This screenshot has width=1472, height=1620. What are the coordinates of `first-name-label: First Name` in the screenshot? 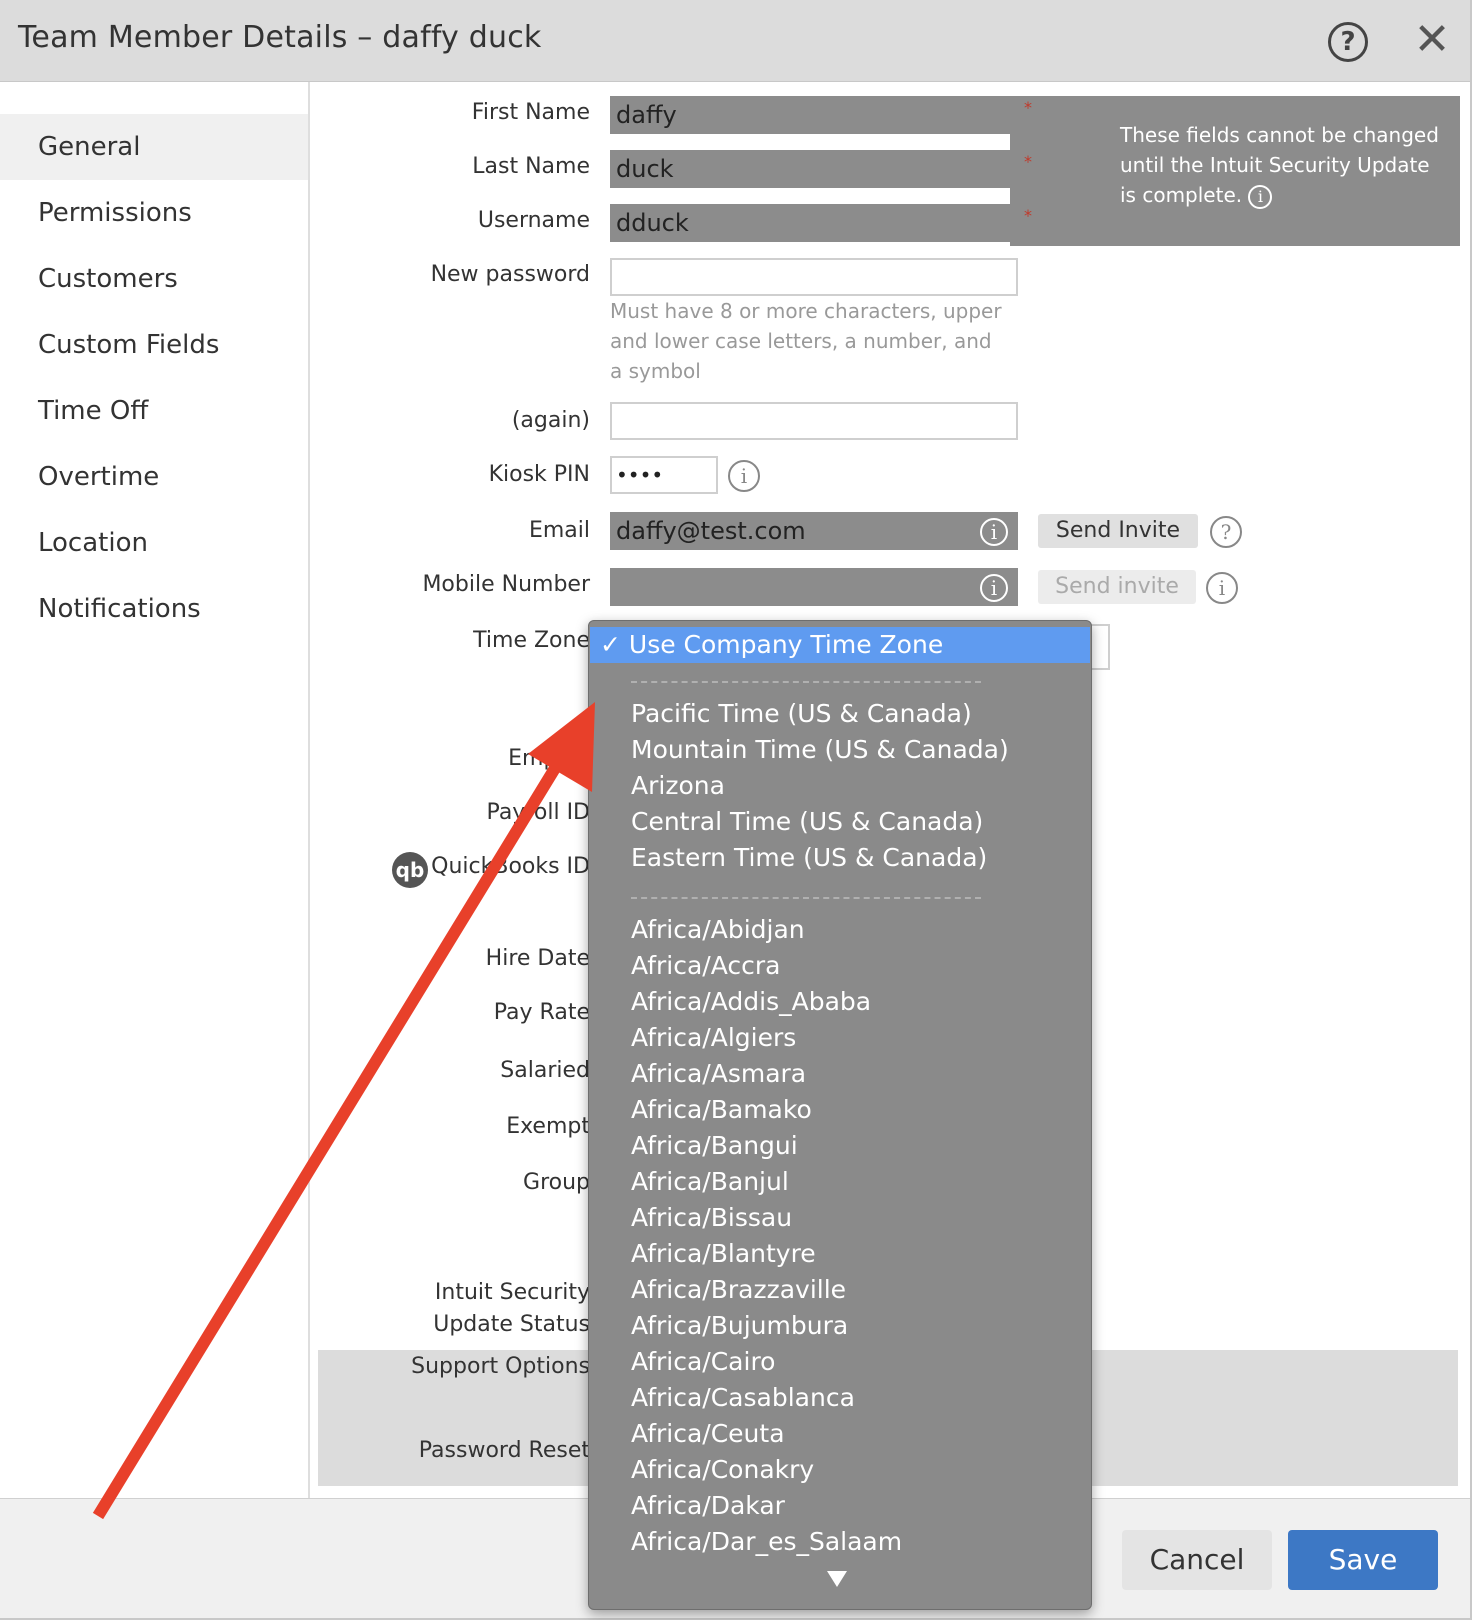 It's located at (530, 112).